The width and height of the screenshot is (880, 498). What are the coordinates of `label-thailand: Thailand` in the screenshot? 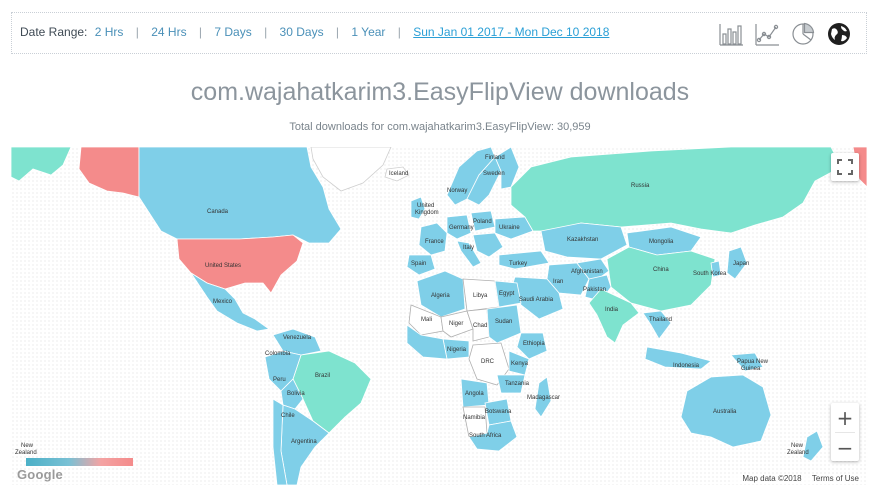 It's located at (660, 320).